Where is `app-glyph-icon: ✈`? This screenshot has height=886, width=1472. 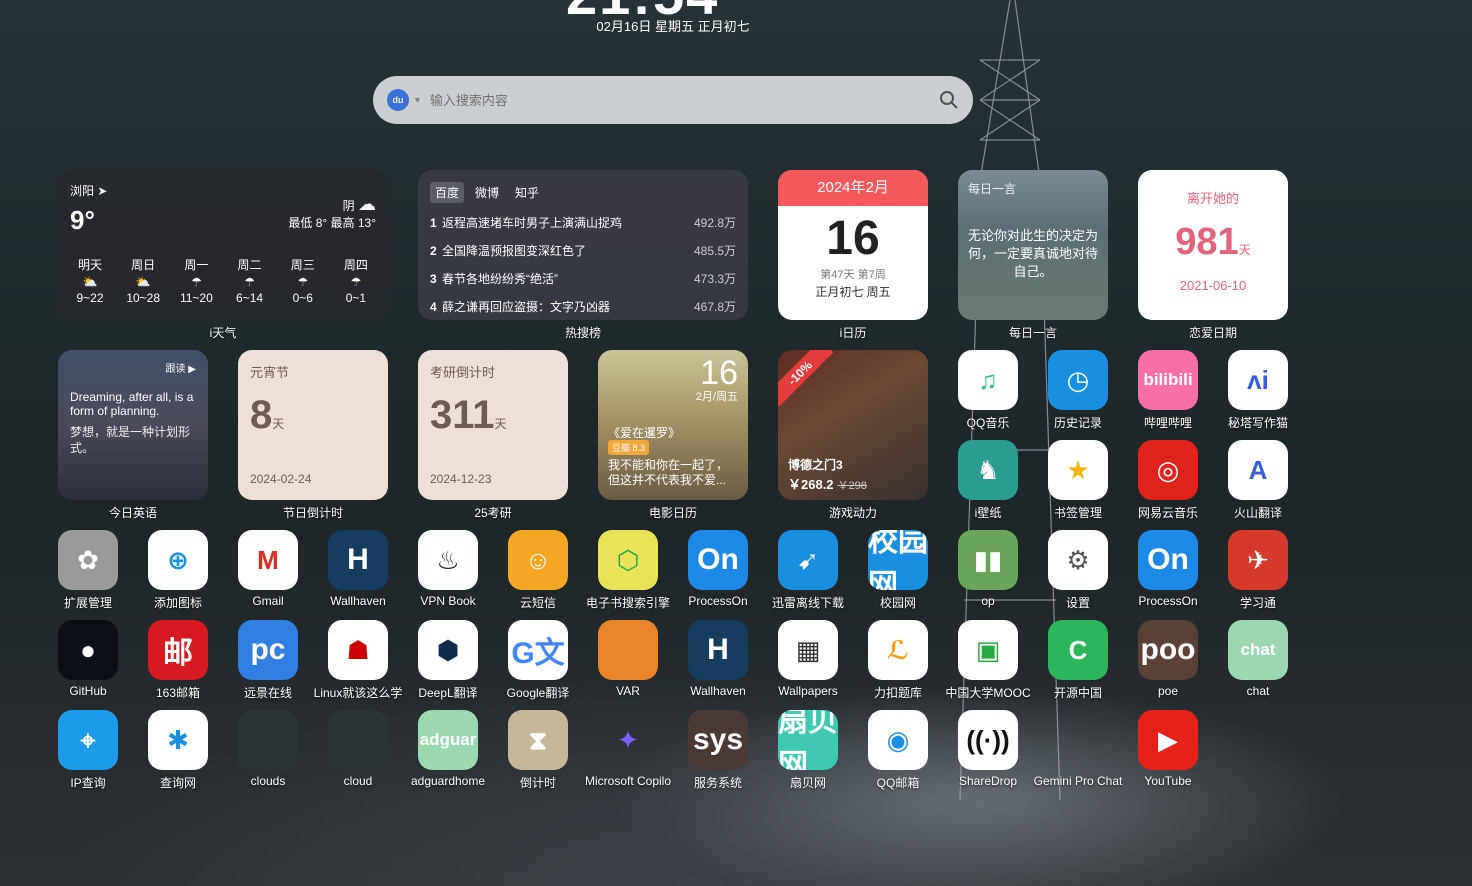
app-glyph-icon: ✈ is located at coordinates (1258, 560).